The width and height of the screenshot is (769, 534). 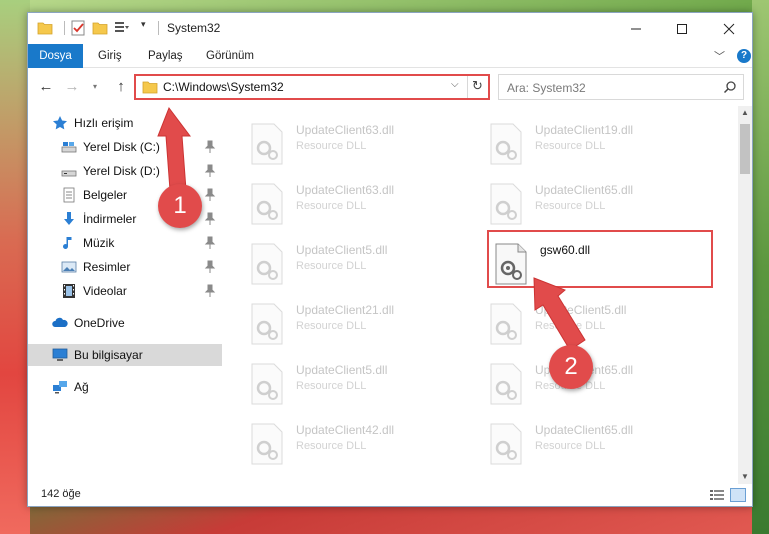 What do you see at coordinates (559, 314) in the screenshot?
I see `arrow-2-icon` at bounding box center [559, 314].